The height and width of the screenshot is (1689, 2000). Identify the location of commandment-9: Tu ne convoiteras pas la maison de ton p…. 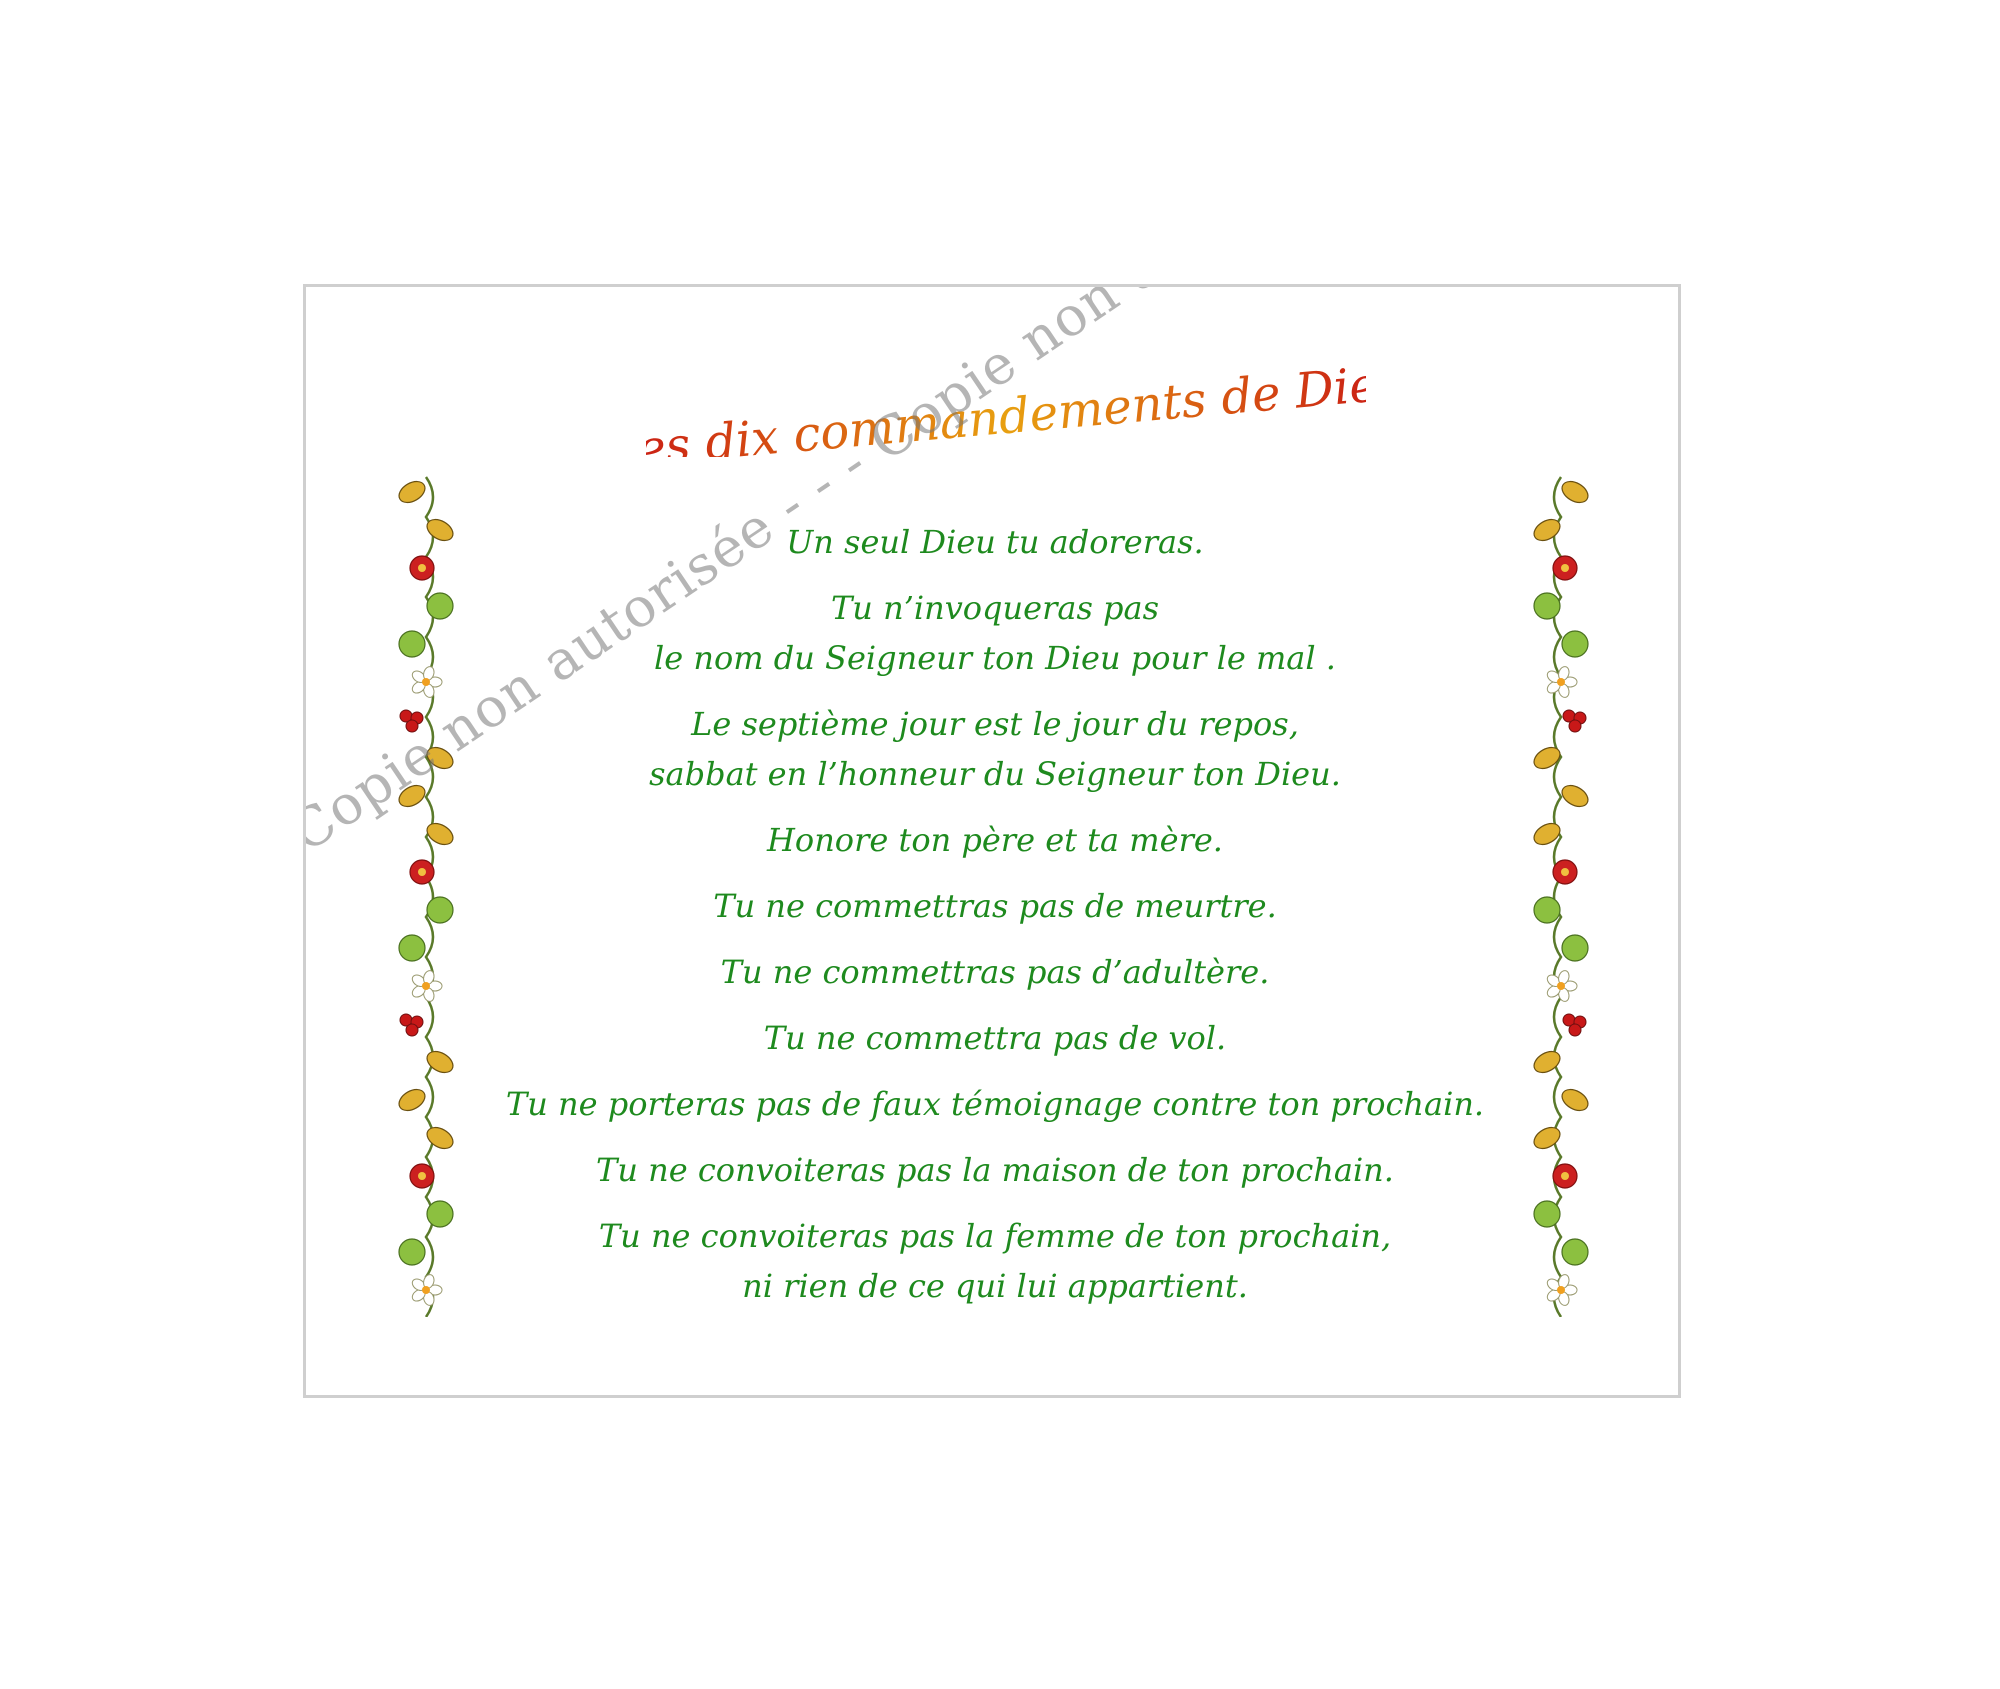
(995, 1170).